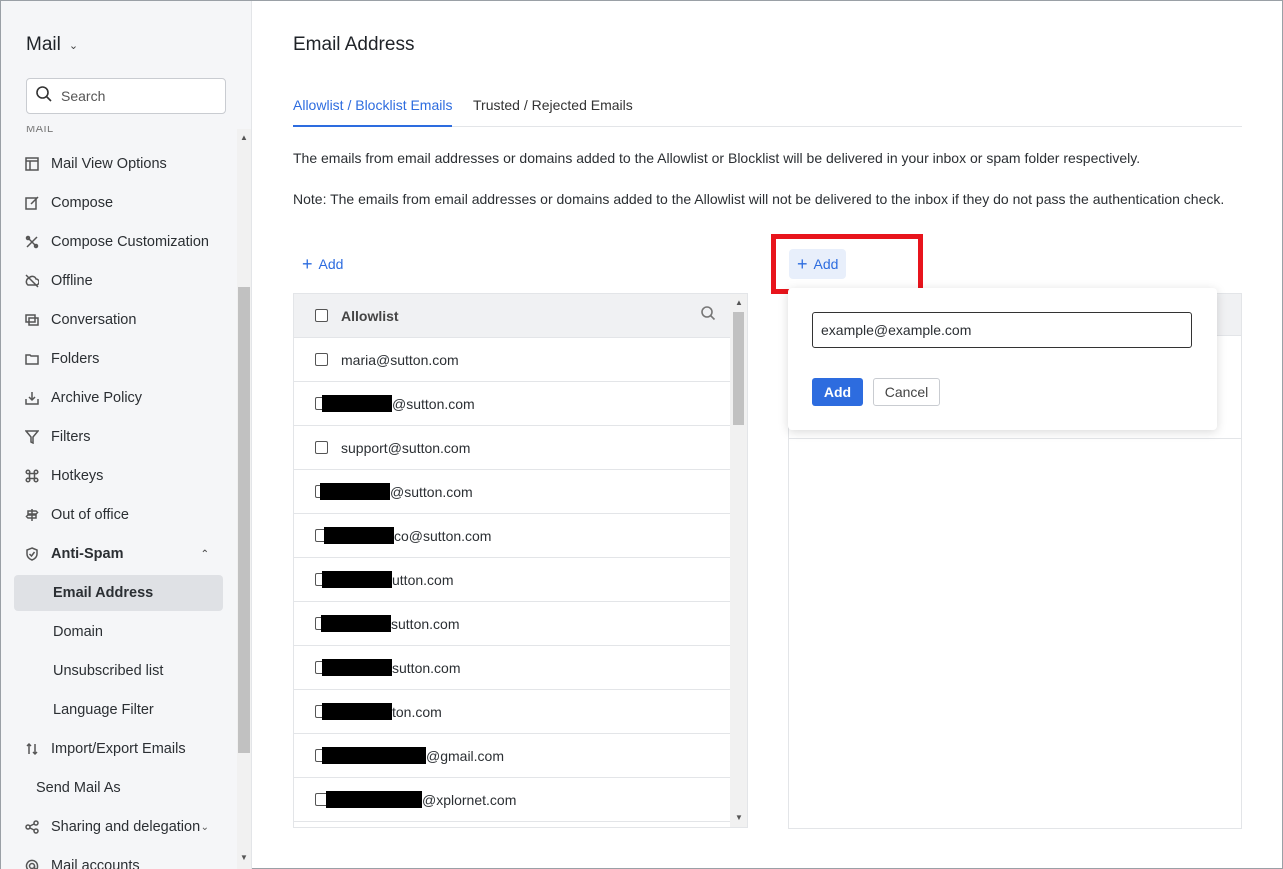 The width and height of the screenshot is (1283, 869). Describe the element at coordinates (406, 447) in the screenshot. I see `email-address: support@sutton.com` at that location.